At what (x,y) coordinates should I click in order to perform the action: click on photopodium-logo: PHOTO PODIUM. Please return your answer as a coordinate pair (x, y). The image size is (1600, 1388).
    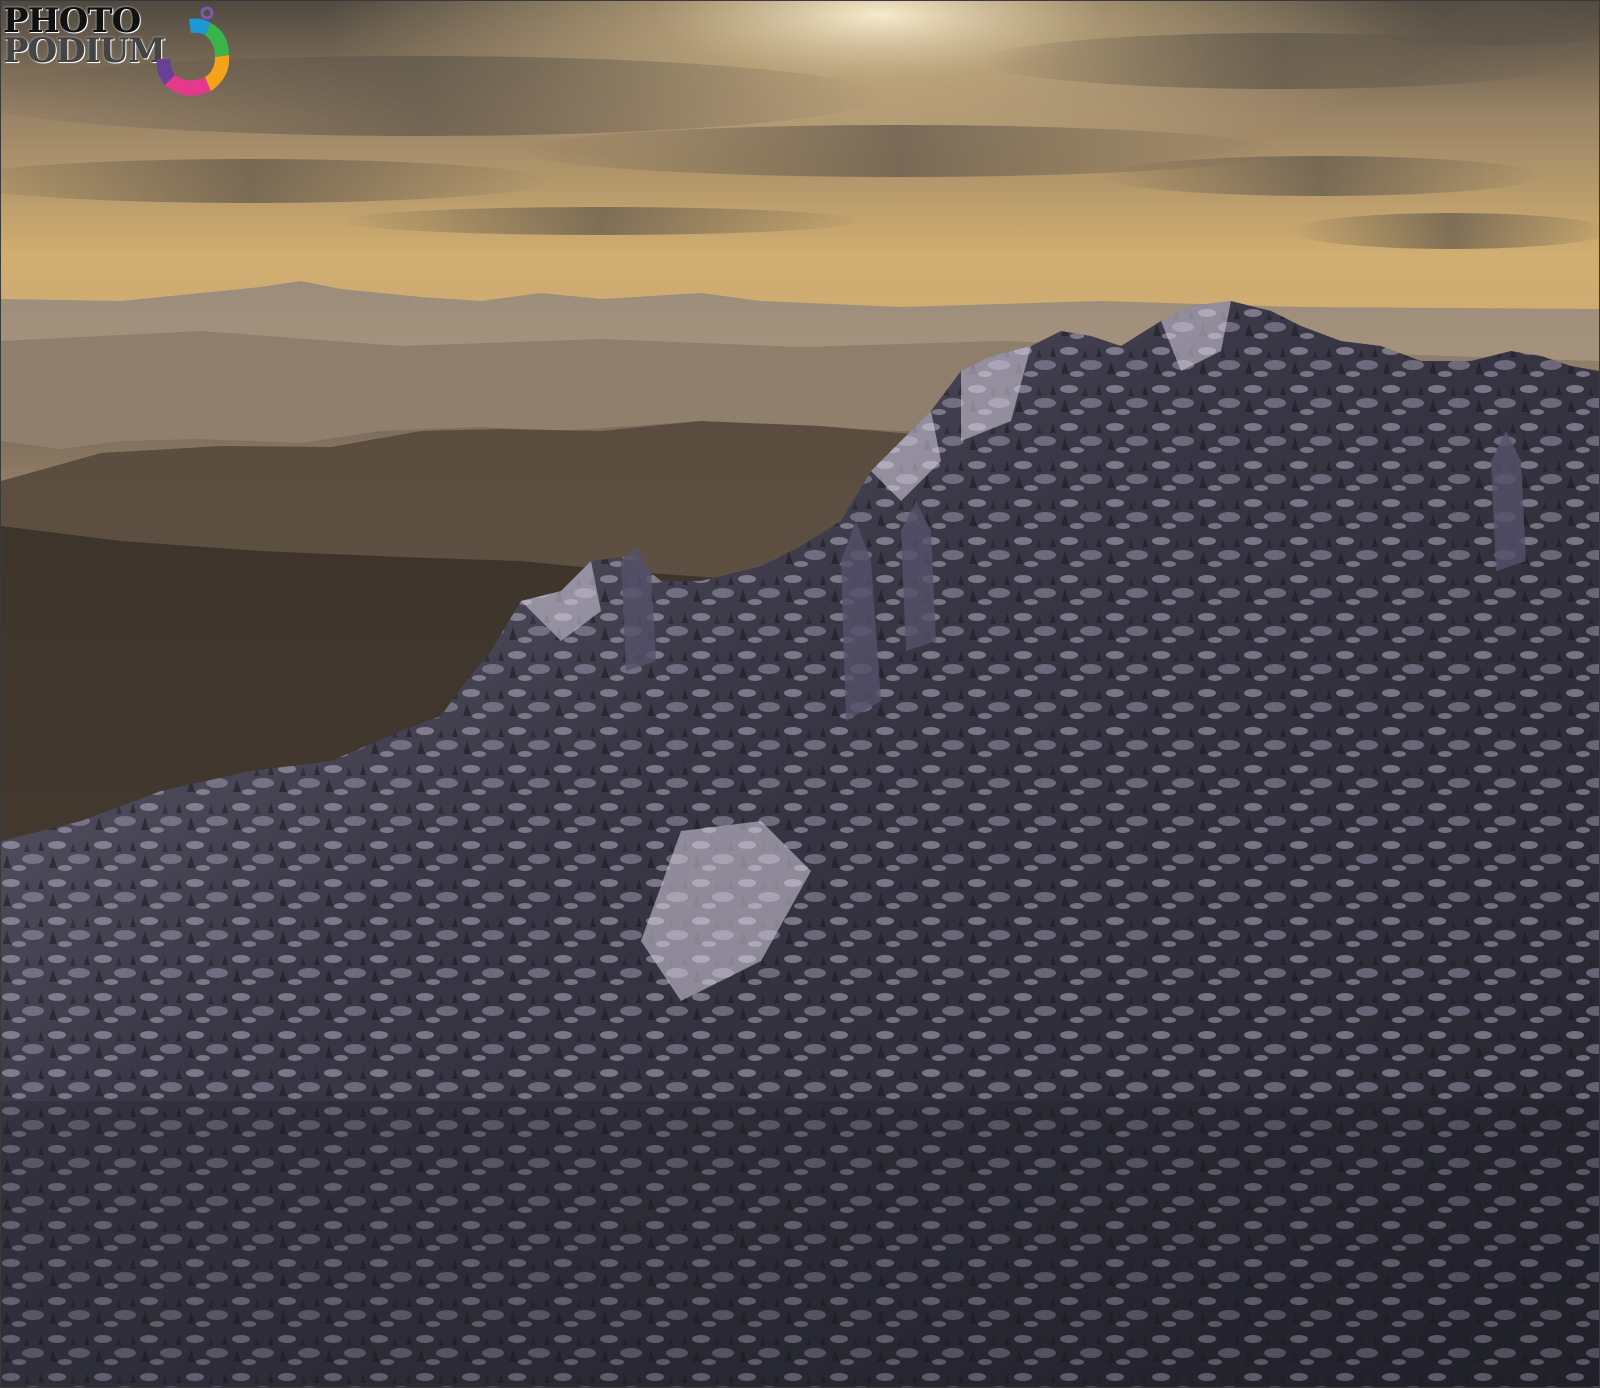
    Looking at the image, I should click on (123, 53).